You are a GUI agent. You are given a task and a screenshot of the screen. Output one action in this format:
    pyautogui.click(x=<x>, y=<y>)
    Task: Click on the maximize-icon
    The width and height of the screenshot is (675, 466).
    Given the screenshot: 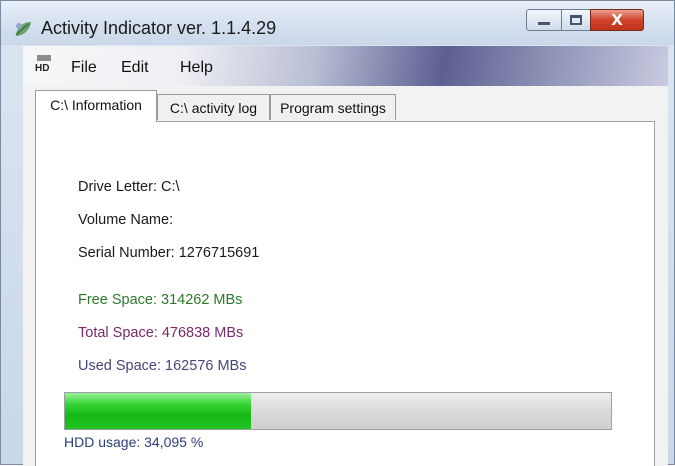 What is the action you would take?
    pyautogui.click(x=576, y=20)
    